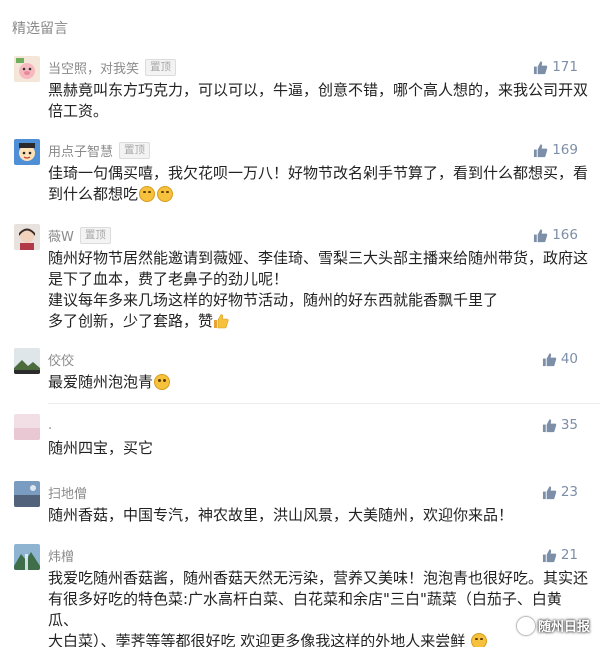 The image size is (600, 647). What do you see at coordinates (318, 194) in the screenshot?
I see `comment-line: 到什么都想吃` at bounding box center [318, 194].